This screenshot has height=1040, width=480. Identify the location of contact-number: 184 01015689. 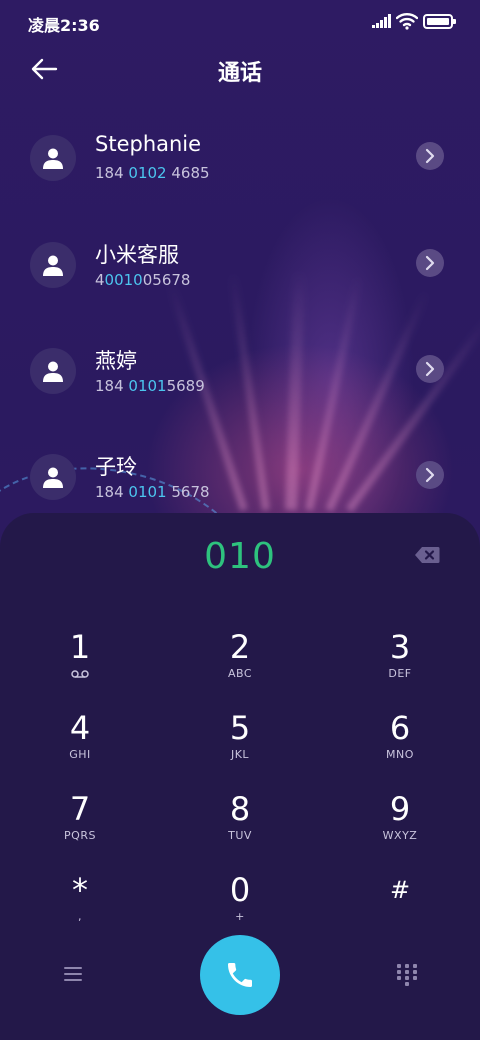
(150, 386).